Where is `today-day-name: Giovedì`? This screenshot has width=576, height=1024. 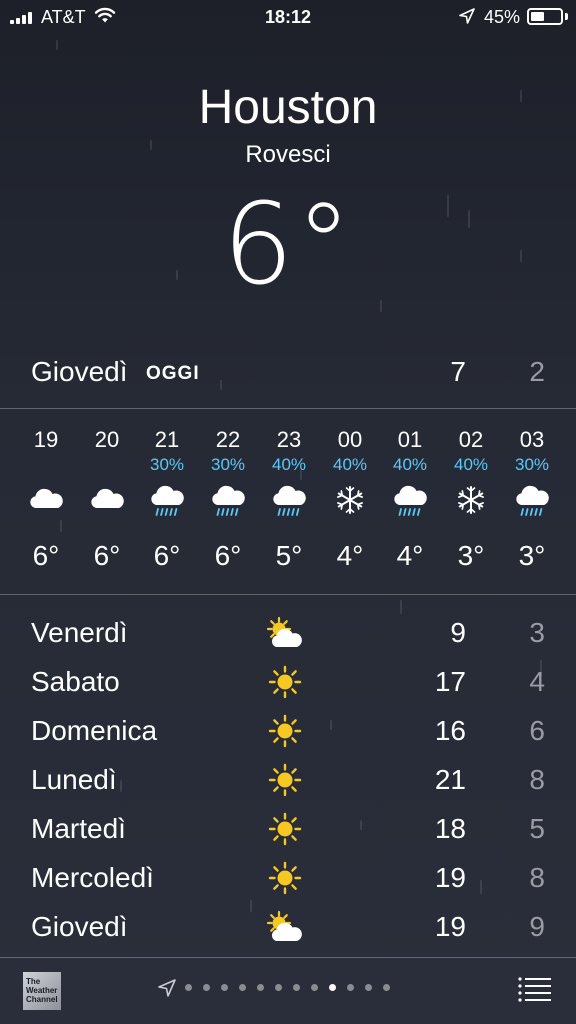 today-day-name: Giovedì is located at coordinates (79, 371).